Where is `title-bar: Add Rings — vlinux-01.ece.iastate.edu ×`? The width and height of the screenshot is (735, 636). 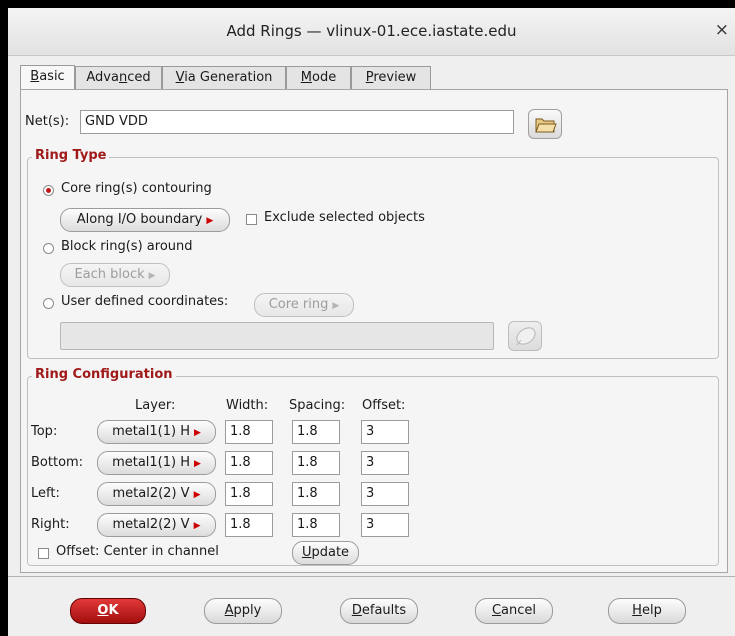 title-bar: Add Rings — vlinux-01.ece.iastate.edu × is located at coordinates (371, 32).